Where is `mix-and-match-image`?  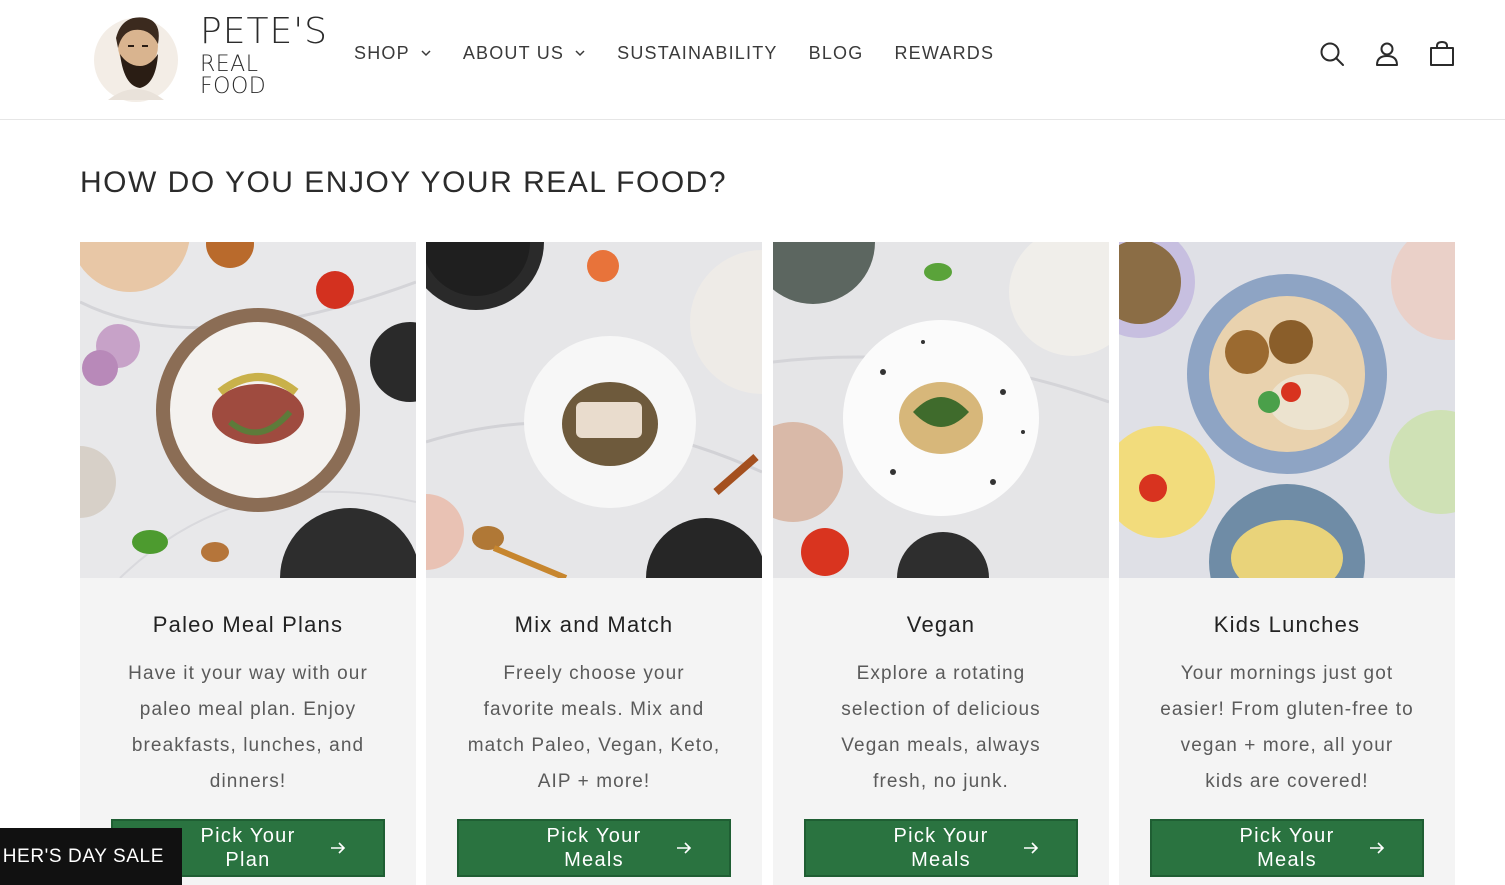
mix-and-match-image is located at coordinates (594, 410).